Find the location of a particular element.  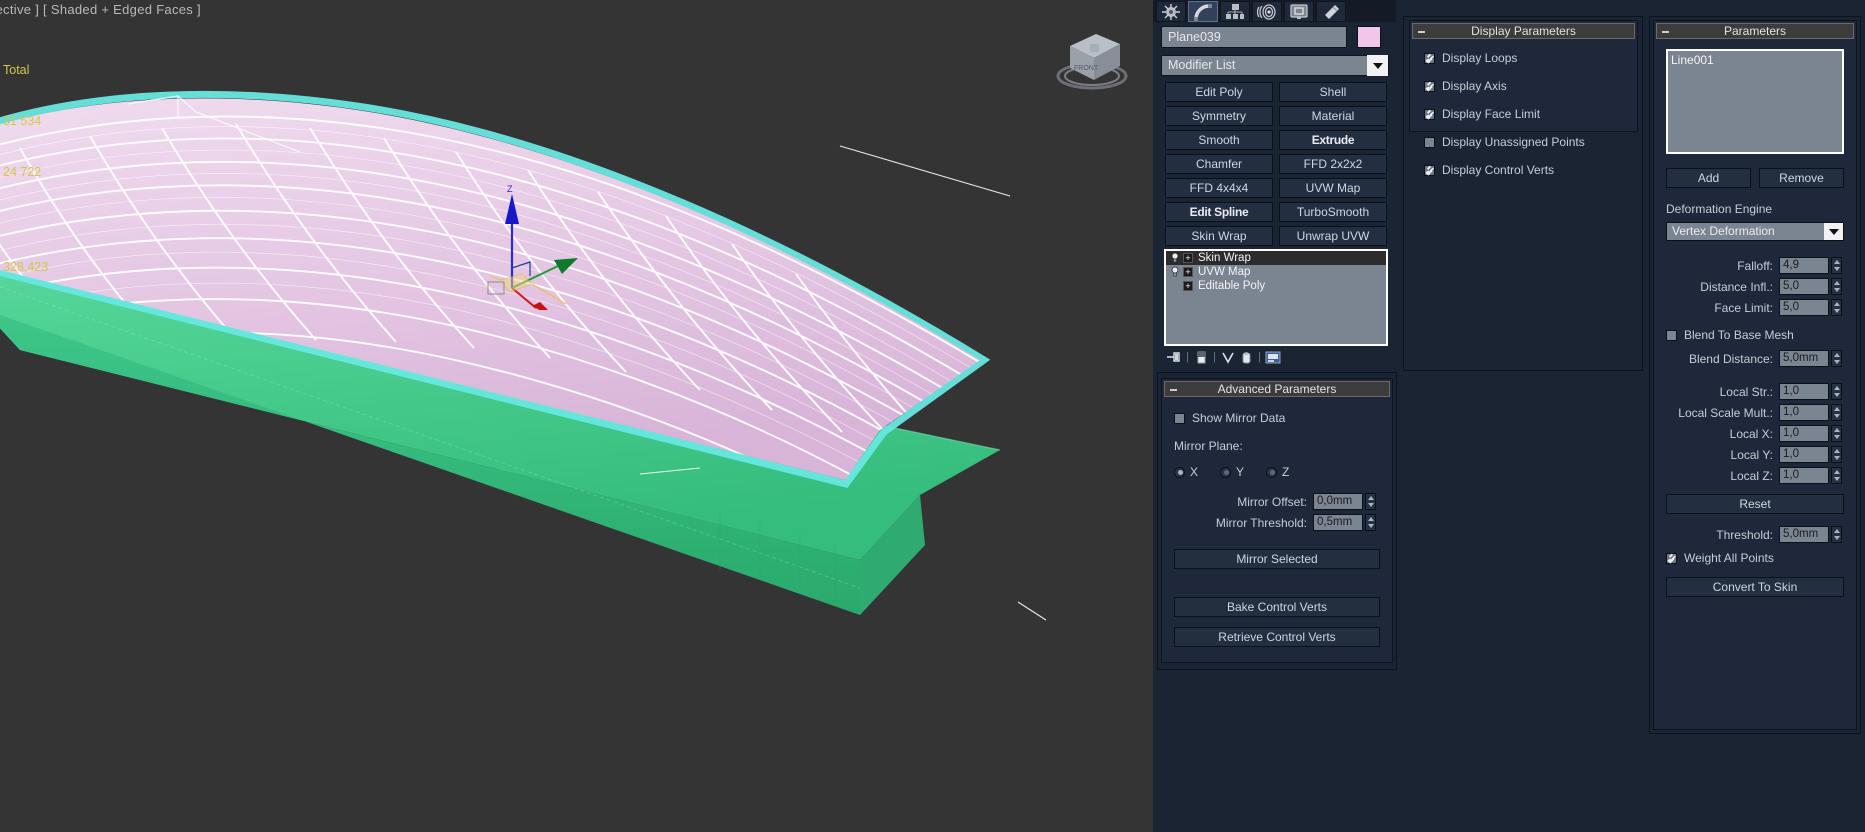

viewcube: FRONT is located at coordinates (1092, 55).